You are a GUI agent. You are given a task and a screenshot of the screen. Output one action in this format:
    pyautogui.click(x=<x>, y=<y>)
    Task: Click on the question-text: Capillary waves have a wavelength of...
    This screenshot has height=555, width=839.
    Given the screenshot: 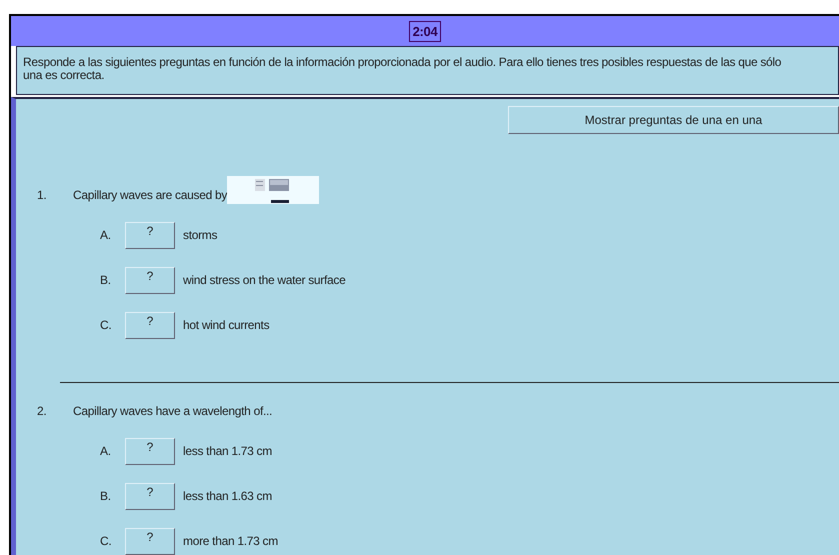 What is the action you would take?
    pyautogui.click(x=172, y=412)
    